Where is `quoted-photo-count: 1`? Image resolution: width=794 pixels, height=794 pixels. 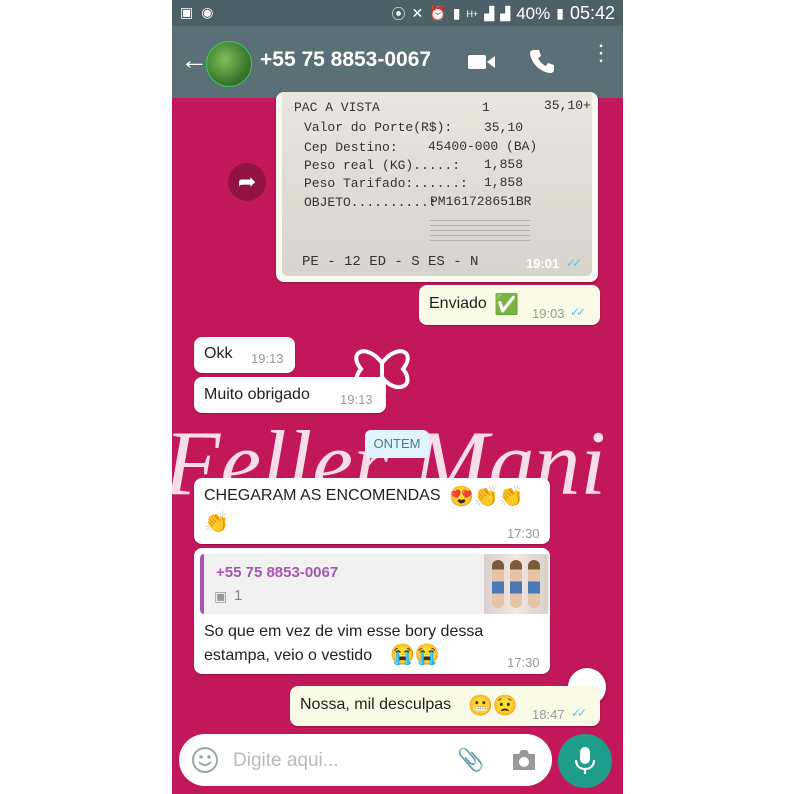 quoted-photo-count: 1 is located at coordinates (238, 595).